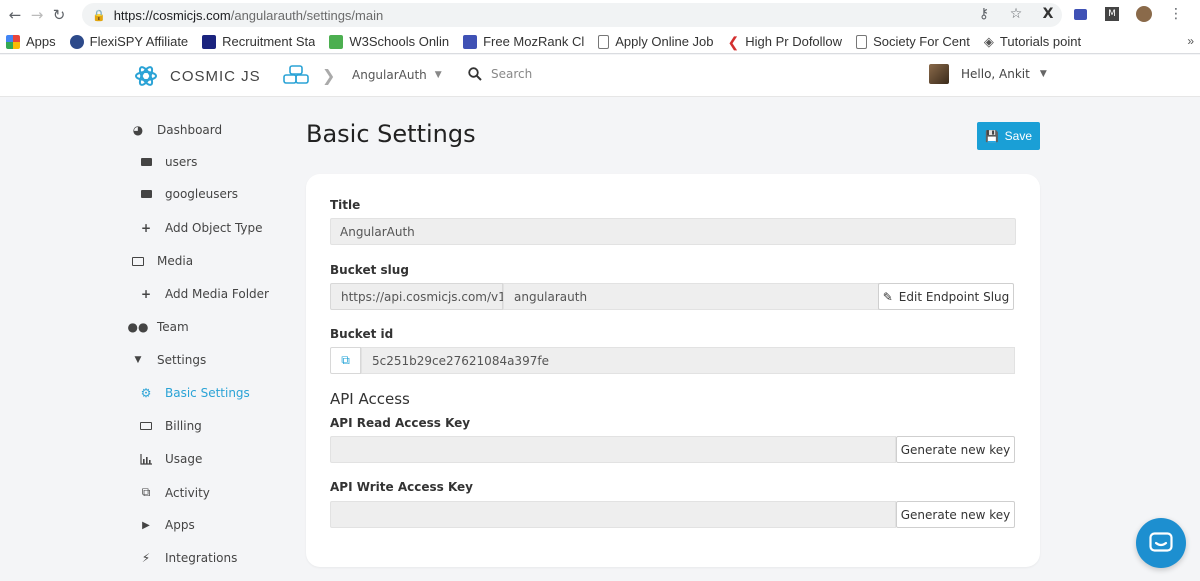 Image resolution: width=1200 pixels, height=581 pixels. What do you see at coordinates (1144, 14) in the screenshot?
I see `profile-avatar-icon` at bounding box center [1144, 14].